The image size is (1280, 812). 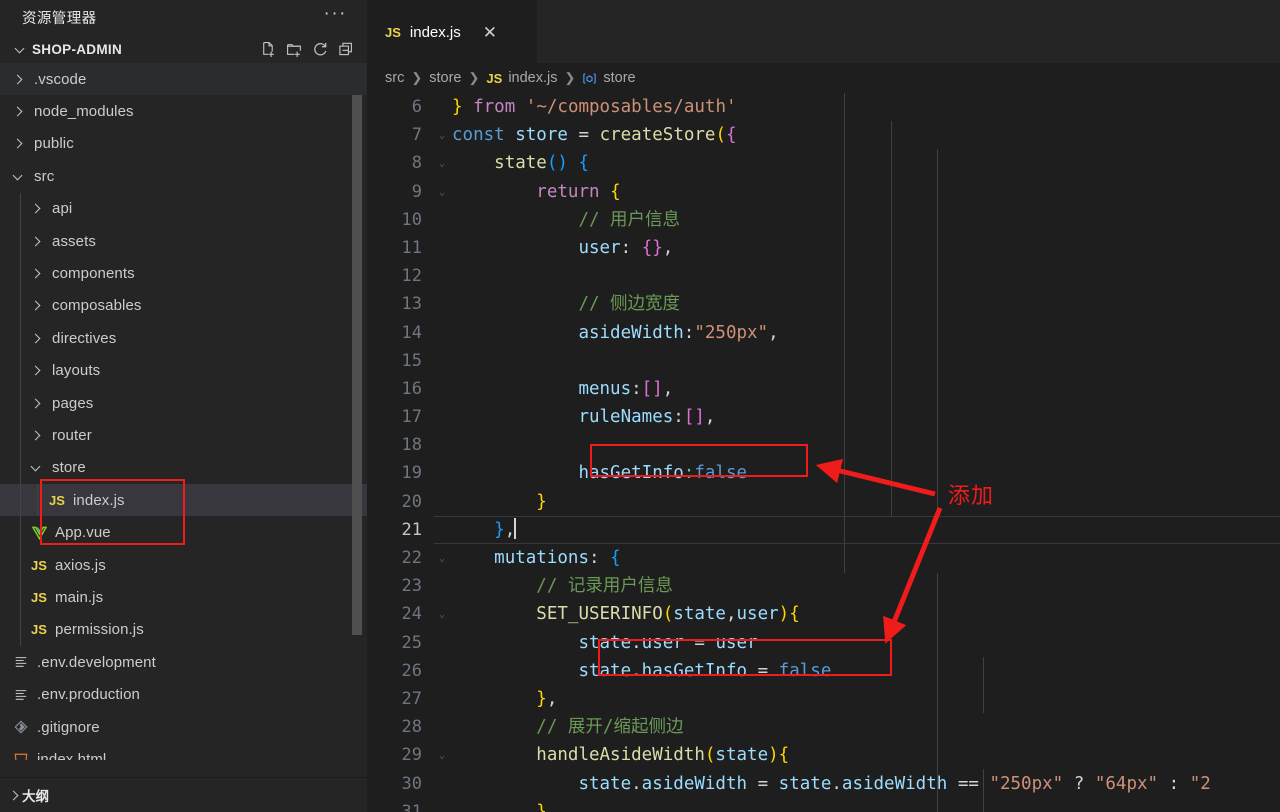 What do you see at coordinates (411, 360) in the screenshot?
I see `line-number: 15` at bounding box center [411, 360].